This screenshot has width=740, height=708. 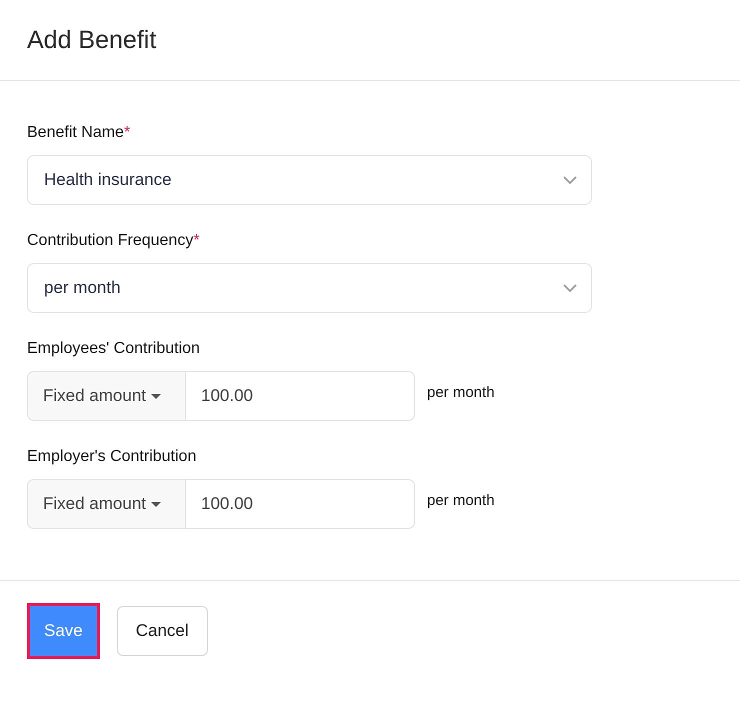 What do you see at coordinates (75, 133) in the screenshot?
I see `field-label: Benefit Name` at bounding box center [75, 133].